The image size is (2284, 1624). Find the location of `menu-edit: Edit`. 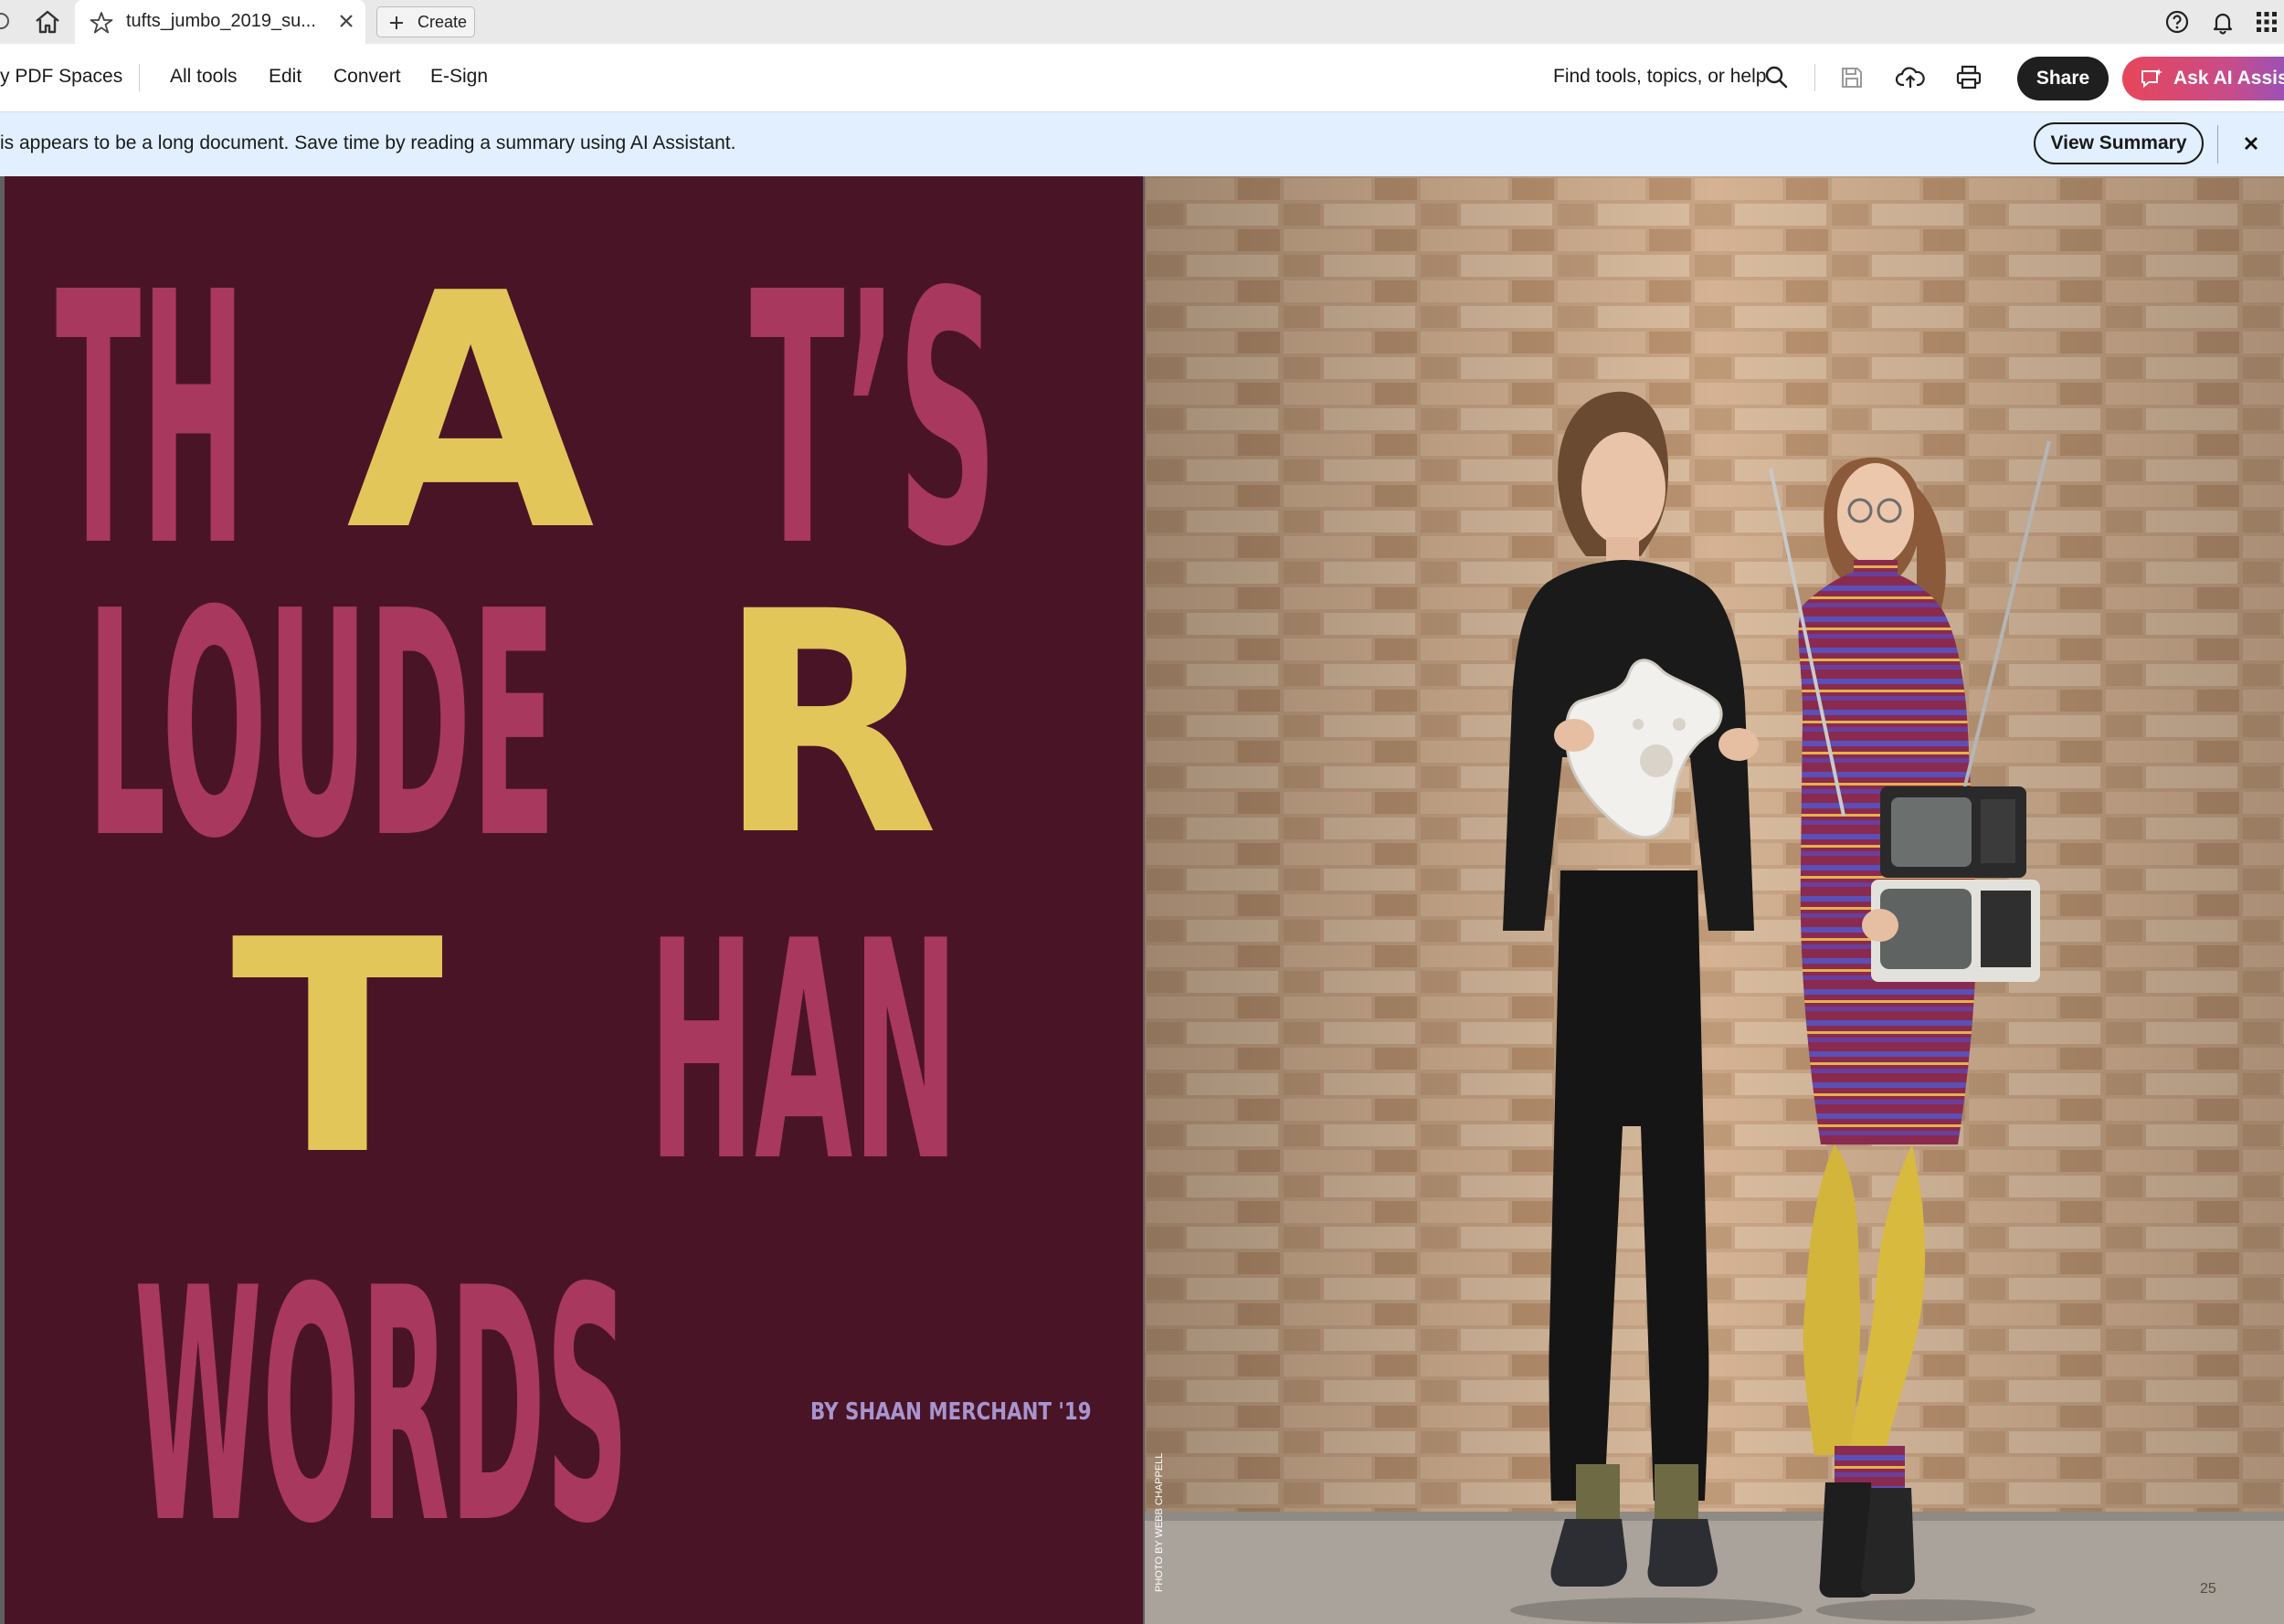

menu-edit: Edit is located at coordinates (285, 77).